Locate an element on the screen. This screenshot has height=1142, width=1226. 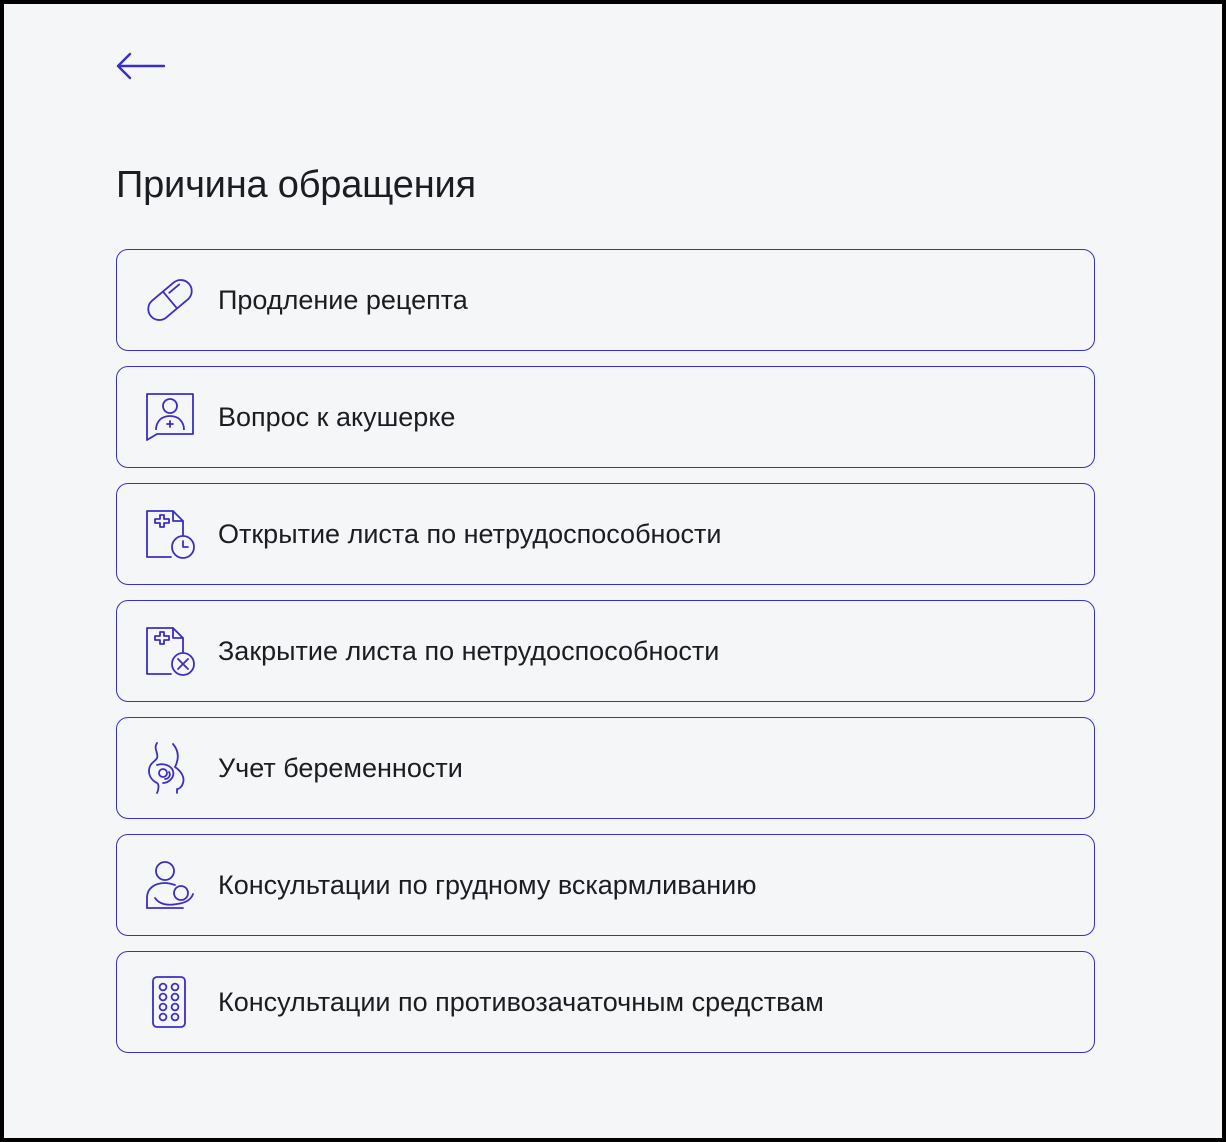
option-label: Учет беременности is located at coordinates (340, 767).